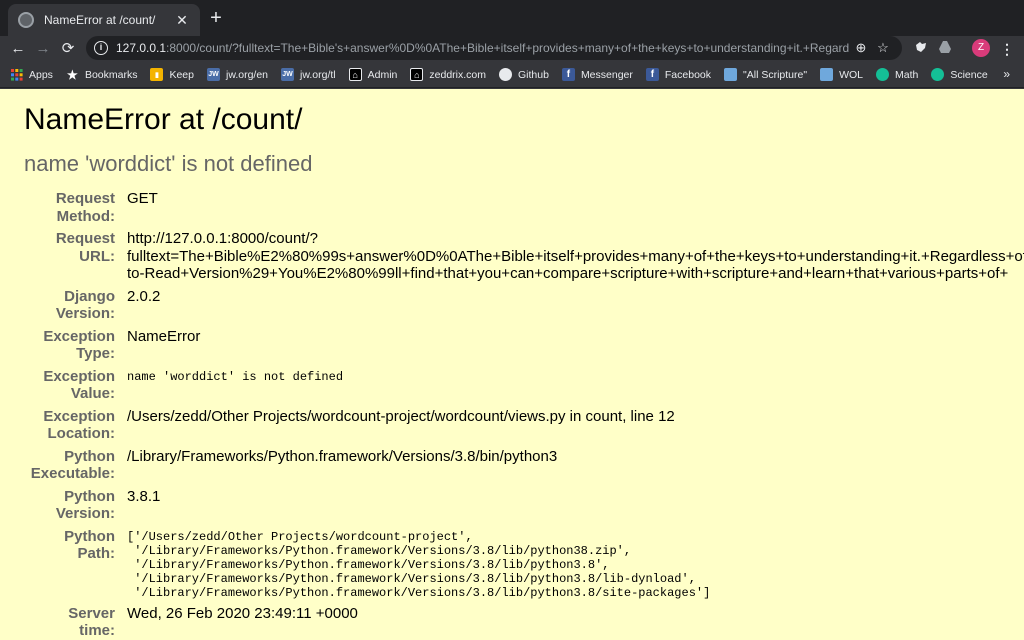 This screenshot has height=640, width=1024. I want to click on bookmark-item: ⌂ Admin, so click(373, 74).